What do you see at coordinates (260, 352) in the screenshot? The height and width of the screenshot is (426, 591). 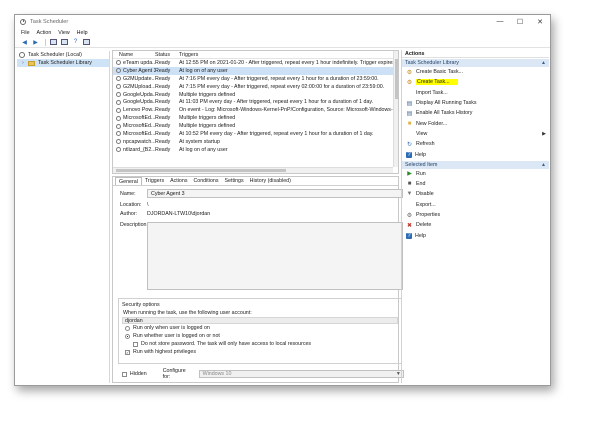 I see `option-highest-privileges: ✓ Run with highest privileges` at bounding box center [260, 352].